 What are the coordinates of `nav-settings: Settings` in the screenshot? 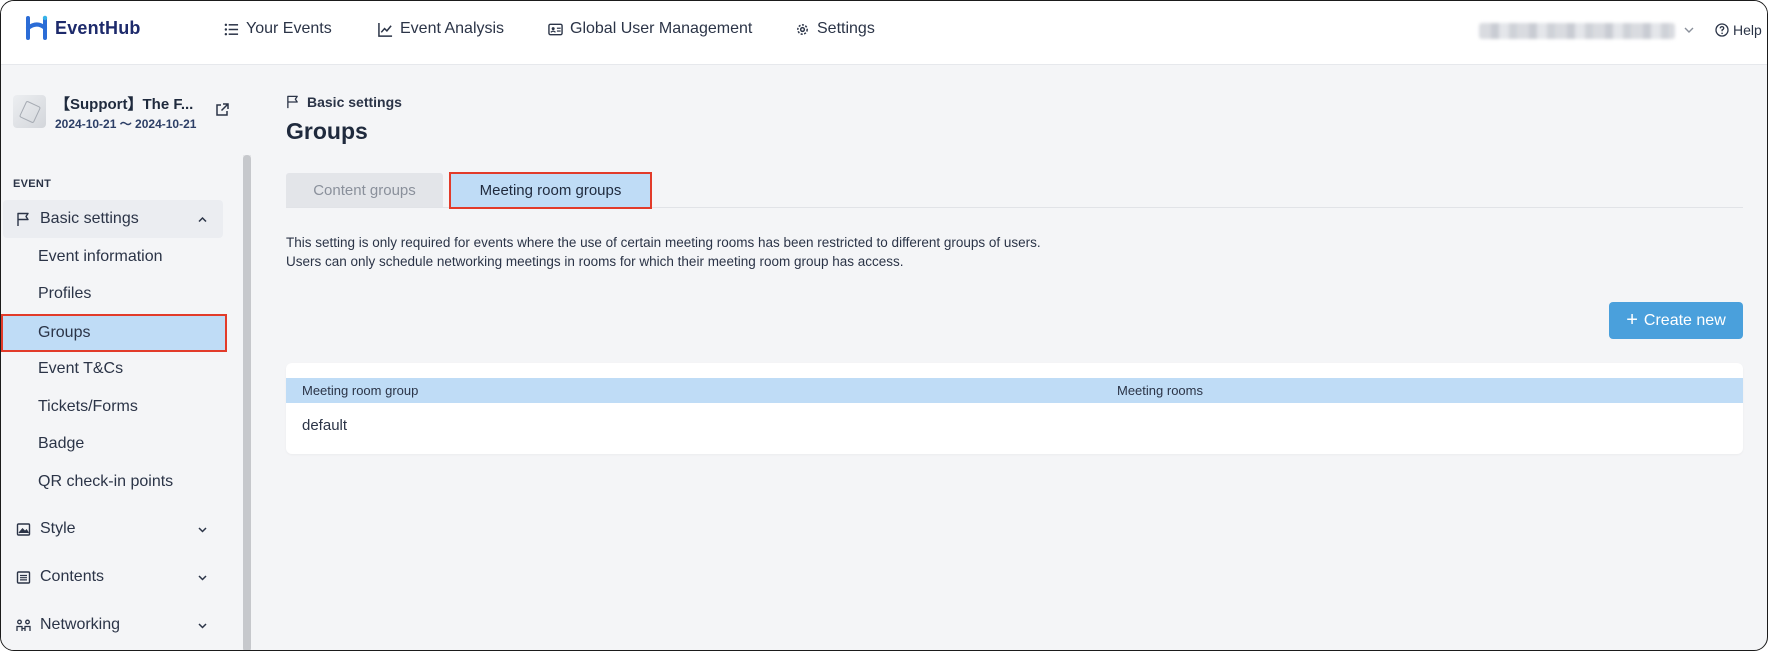 It's located at (835, 29).